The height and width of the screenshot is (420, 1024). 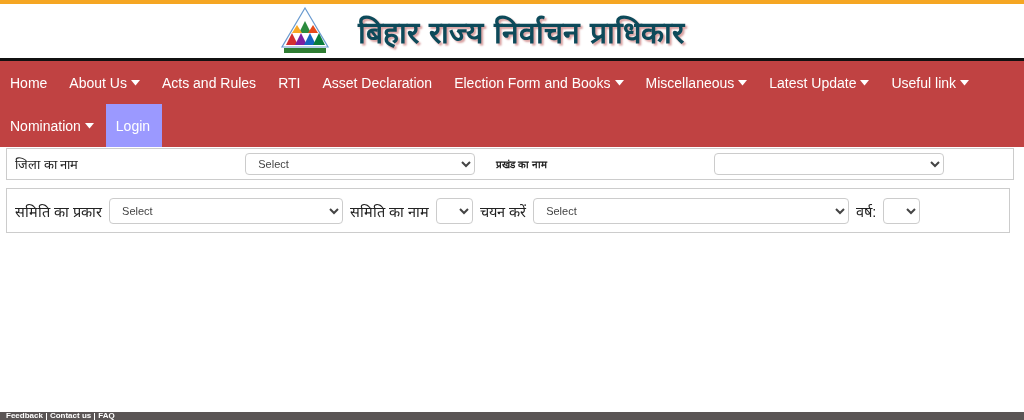 I want to click on nav-link: Miscellaneous, so click(x=697, y=82).